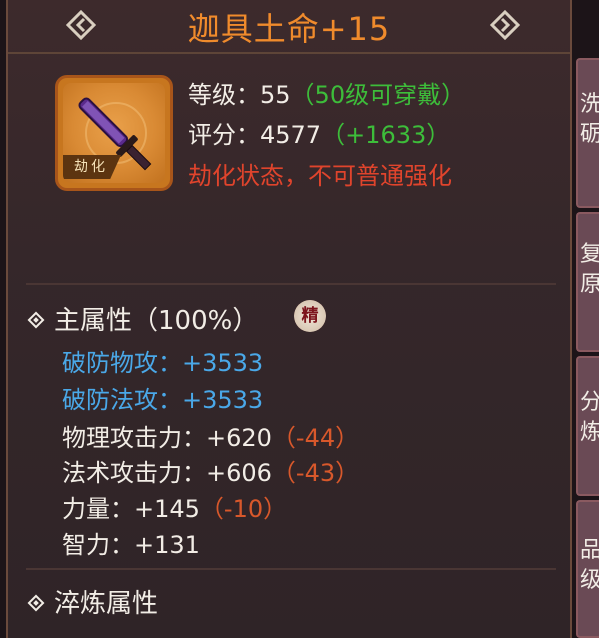 This screenshot has height=638, width=599. What do you see at coordinates (315, 473) in the screenshot?
I see `attr-delta: （-43）` at bounding box center [315, 473].